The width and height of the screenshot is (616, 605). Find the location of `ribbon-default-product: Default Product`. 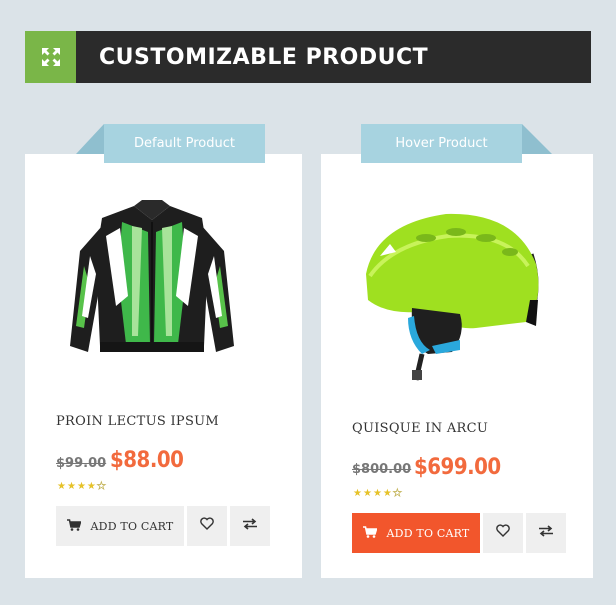

ribbon-default-product: Default Product is located at coordinates (184, 143).